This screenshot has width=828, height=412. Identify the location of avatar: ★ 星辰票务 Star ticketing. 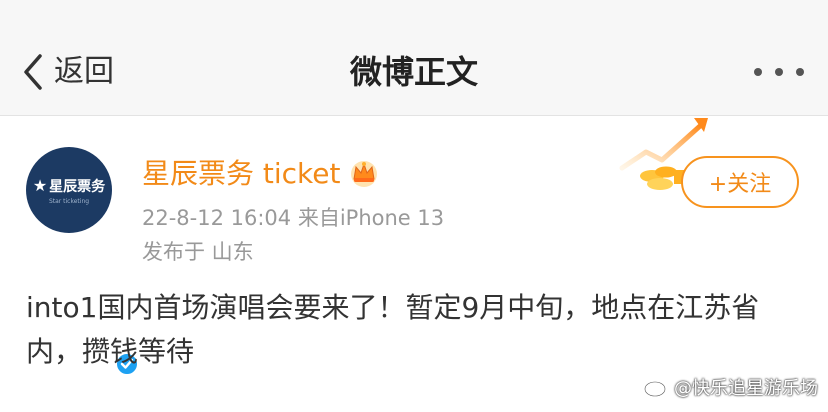
(83, 262).